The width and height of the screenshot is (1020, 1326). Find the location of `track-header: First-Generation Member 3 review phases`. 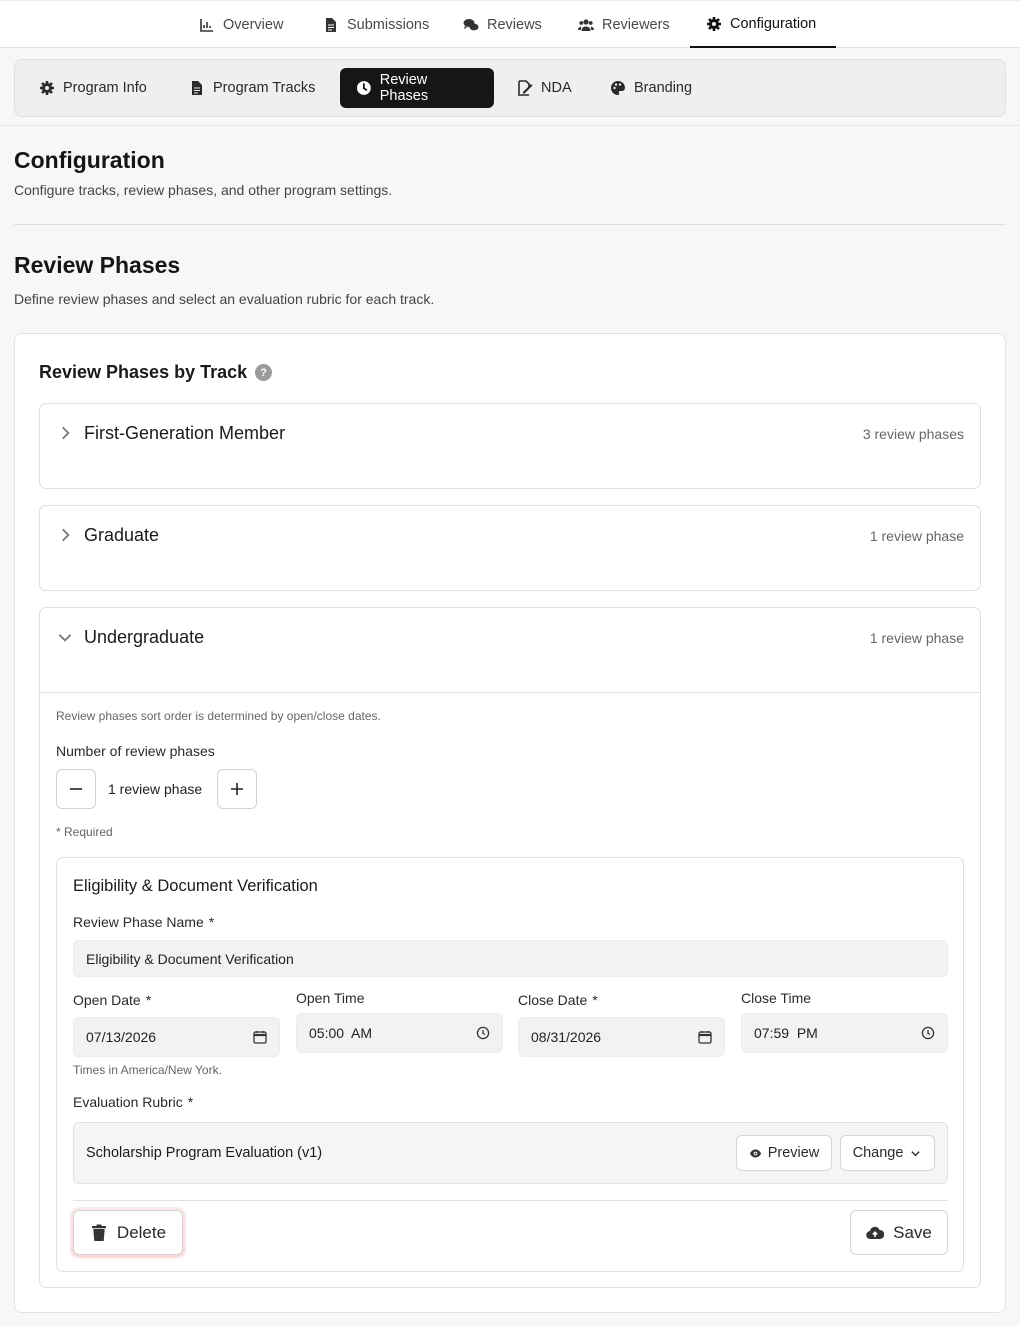

track-header: First-Generation Member 3 review phases is located at coordinates (510, 446).